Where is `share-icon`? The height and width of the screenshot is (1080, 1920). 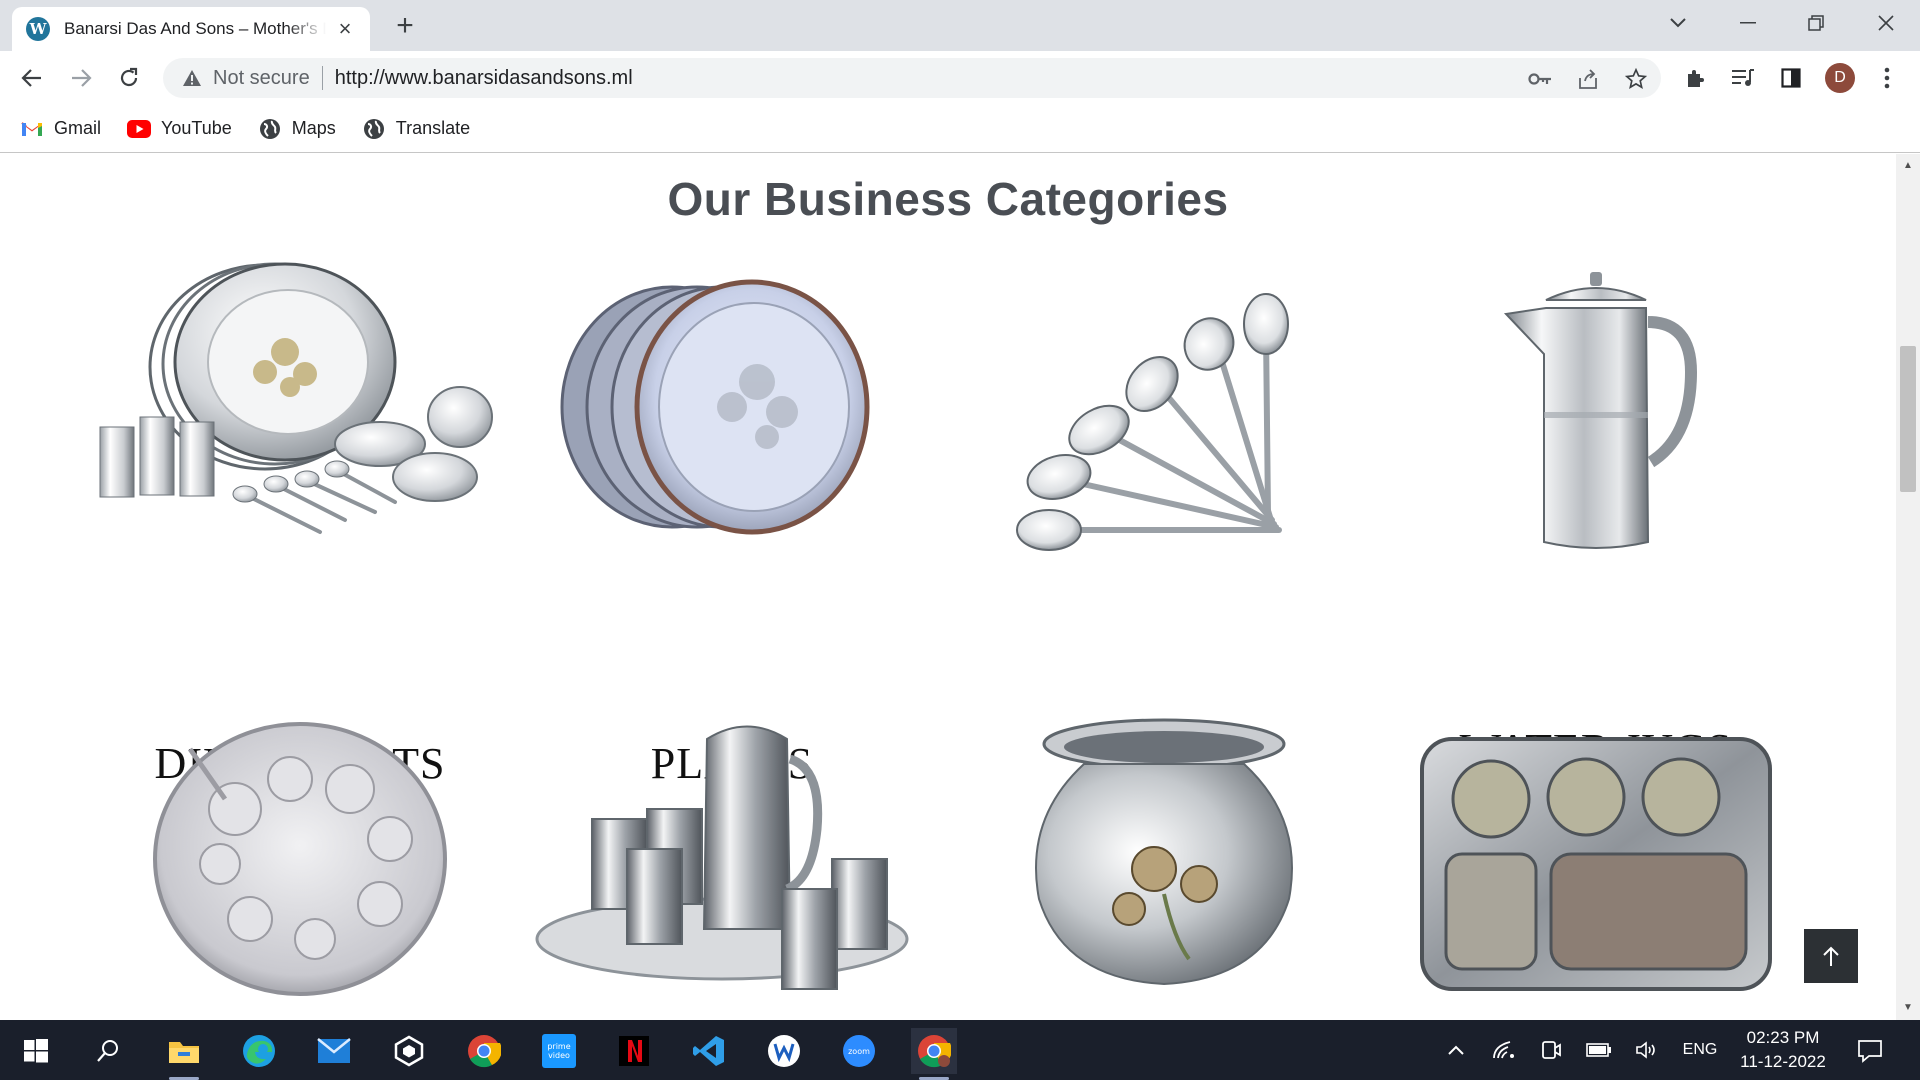
share-icon is located at coordinates (1588, 79).